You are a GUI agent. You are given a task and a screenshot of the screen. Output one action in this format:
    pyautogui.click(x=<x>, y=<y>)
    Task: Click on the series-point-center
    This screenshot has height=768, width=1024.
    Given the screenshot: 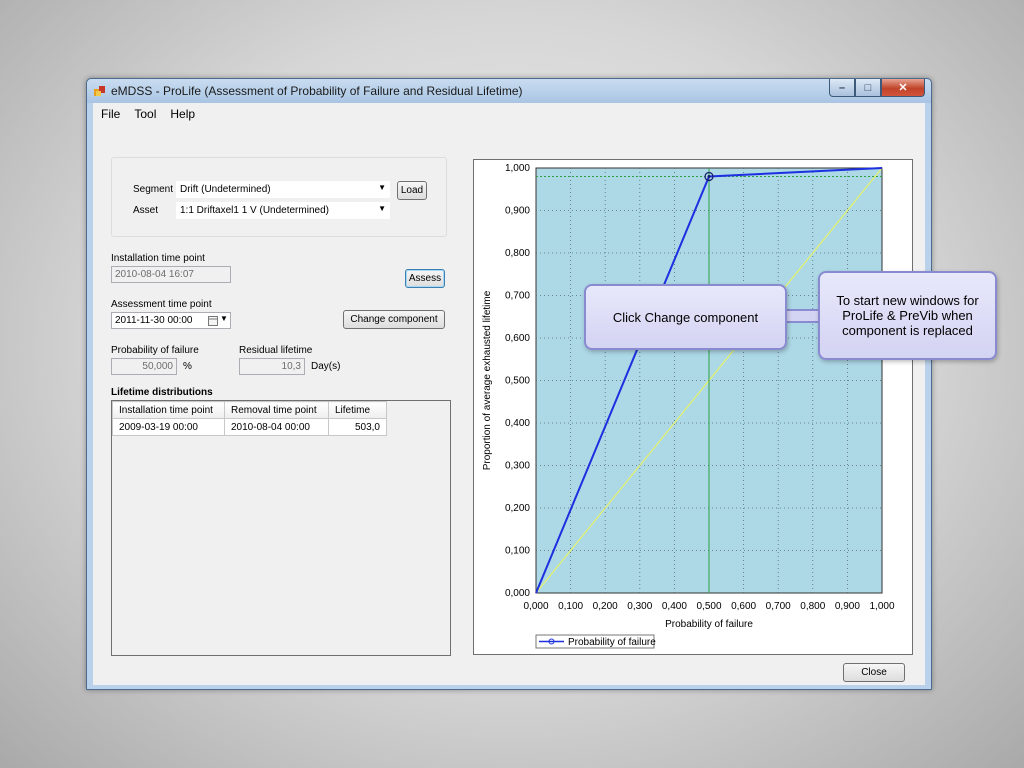 What is the action you would take?
    pyautogui.click(x=709, y=176)
    